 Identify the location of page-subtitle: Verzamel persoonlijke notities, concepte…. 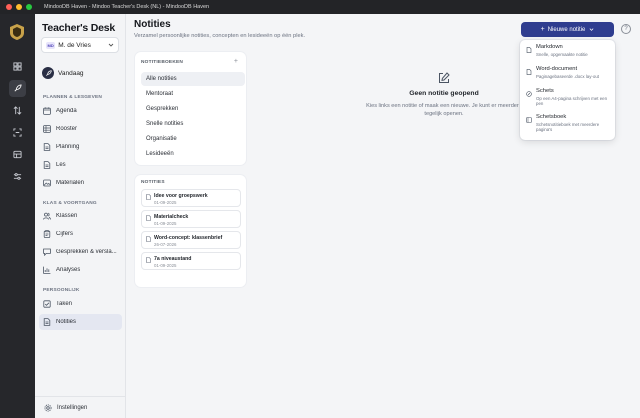
(220, 36).